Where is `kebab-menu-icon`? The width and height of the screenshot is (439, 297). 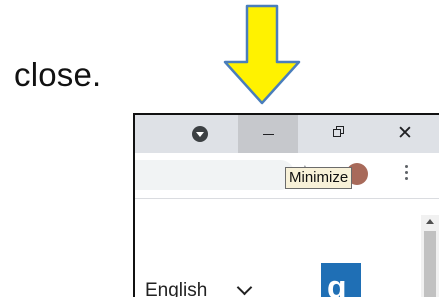 kebab-menu-icon is located at coordinates (407, 174).